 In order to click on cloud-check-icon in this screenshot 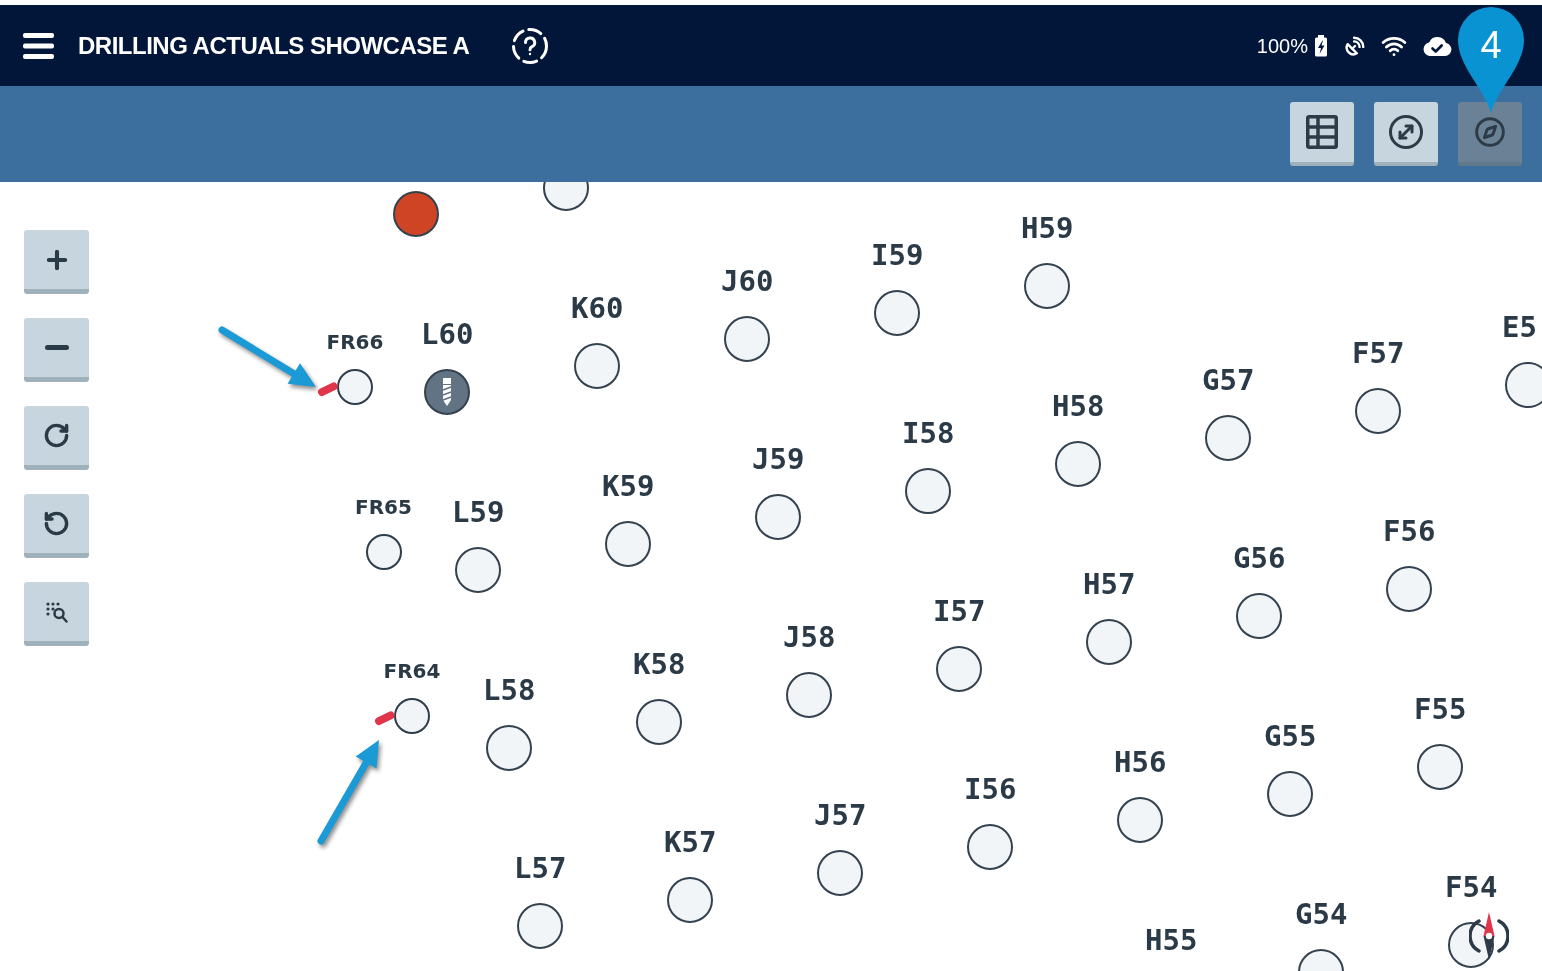, I will do `click(1437, 45)`.